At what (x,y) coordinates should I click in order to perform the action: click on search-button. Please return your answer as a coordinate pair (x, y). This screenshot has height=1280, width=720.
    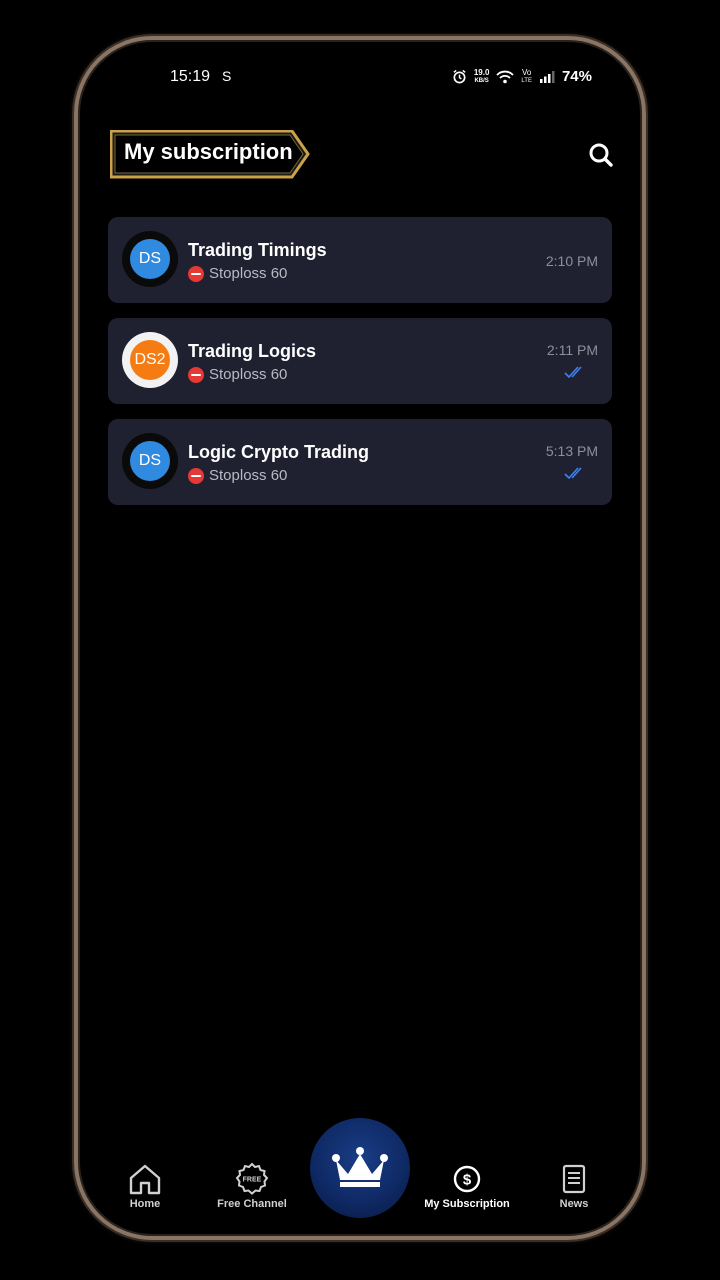
    Looking at the image, I should click on (601, 155).